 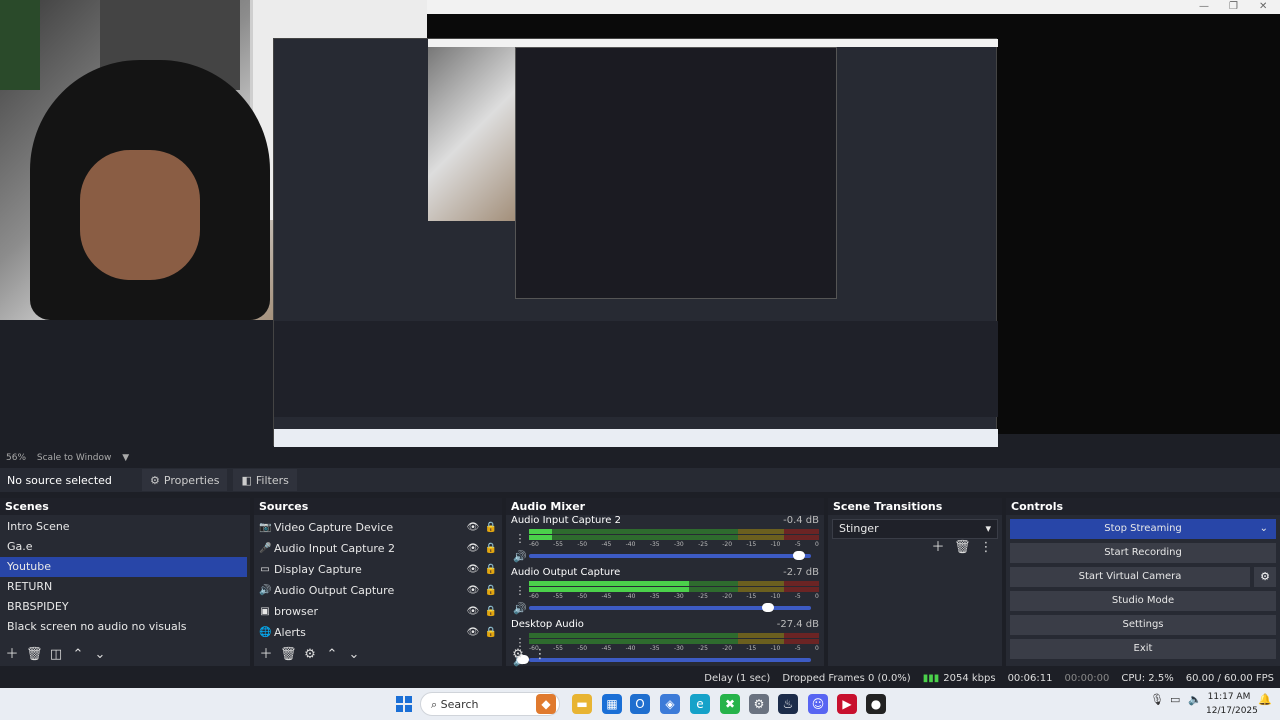 I want to click on discord-icon: ☺, so click(x=818, y=704).